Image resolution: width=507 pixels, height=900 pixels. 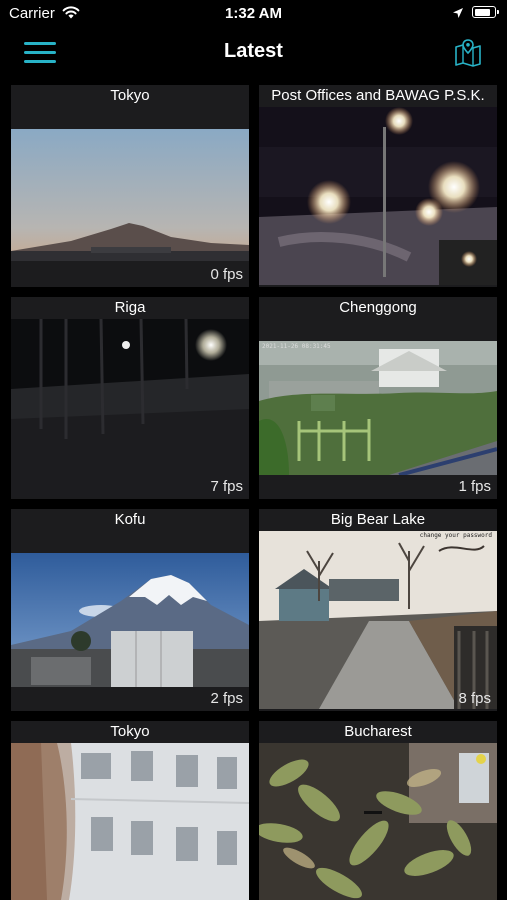 What do you see at coordinates (130, 307) in the screenshot?
I see `camera-title: Riga` at bounding box center [130, 307].